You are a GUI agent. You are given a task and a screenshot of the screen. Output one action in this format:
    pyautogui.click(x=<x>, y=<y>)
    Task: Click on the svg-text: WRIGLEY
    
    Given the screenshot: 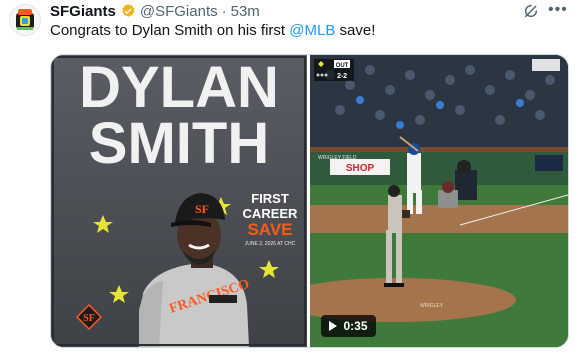 What is the action you would take?
    pyautogui.click(x=432, y=306)
    